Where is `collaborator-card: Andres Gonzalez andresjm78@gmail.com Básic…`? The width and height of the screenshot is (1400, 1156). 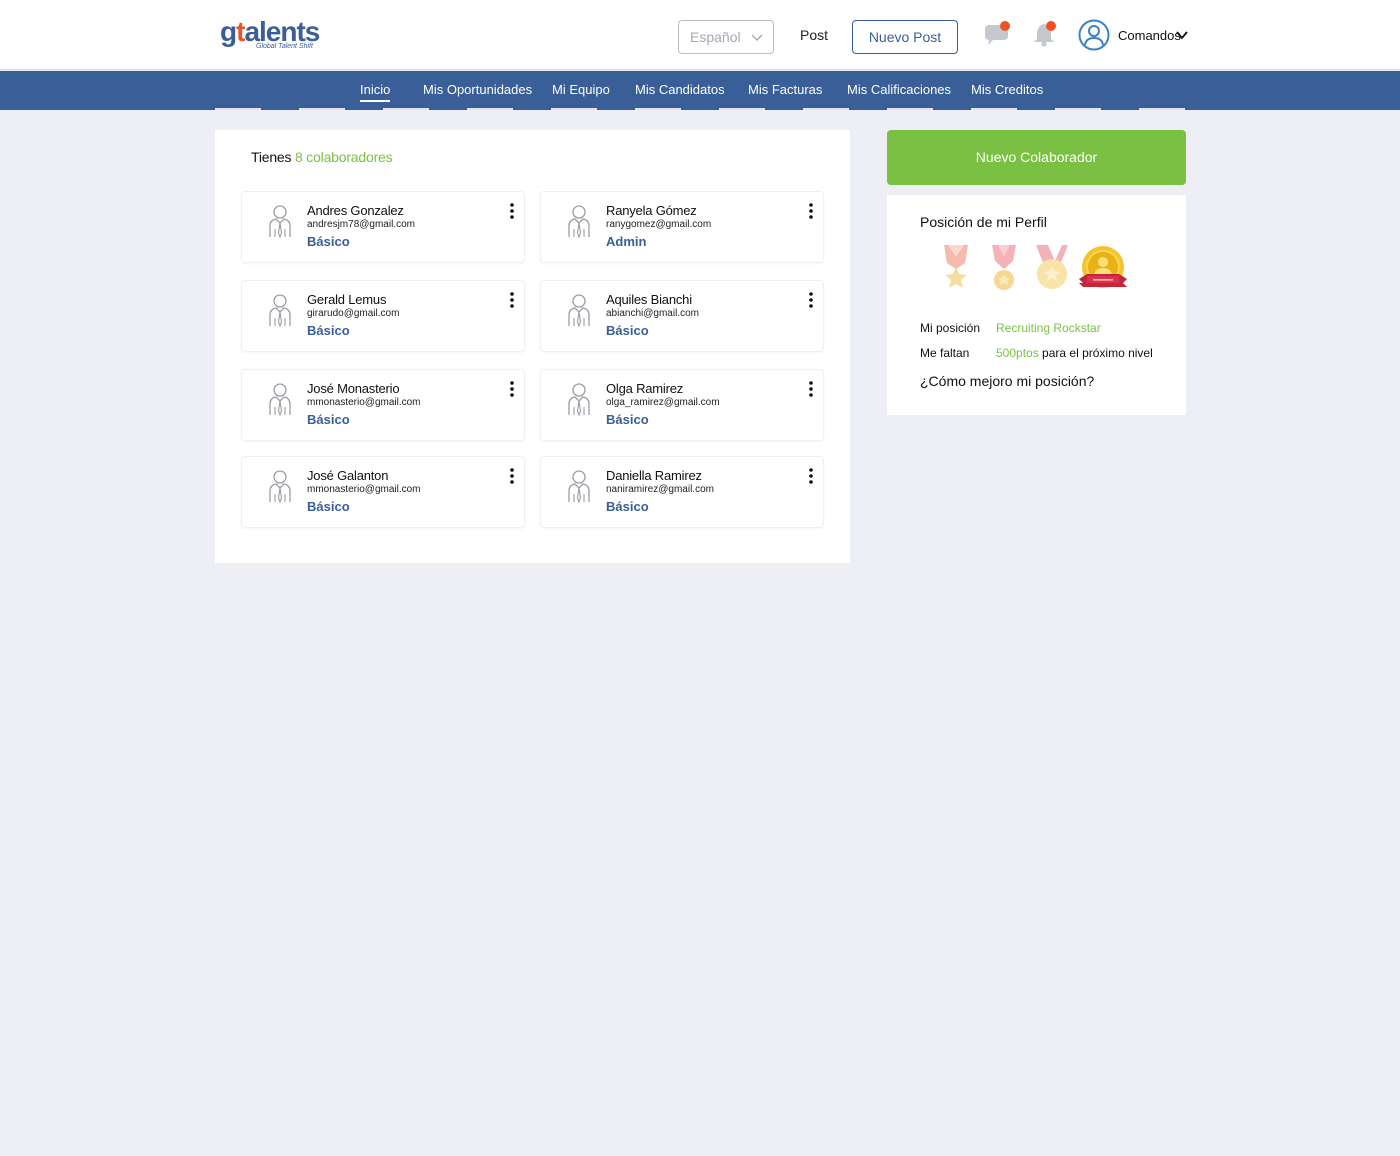
collaborator-card: Andres Gonzalez andresjm78@gmail.com Básic… is located at coordinates (383, 227).